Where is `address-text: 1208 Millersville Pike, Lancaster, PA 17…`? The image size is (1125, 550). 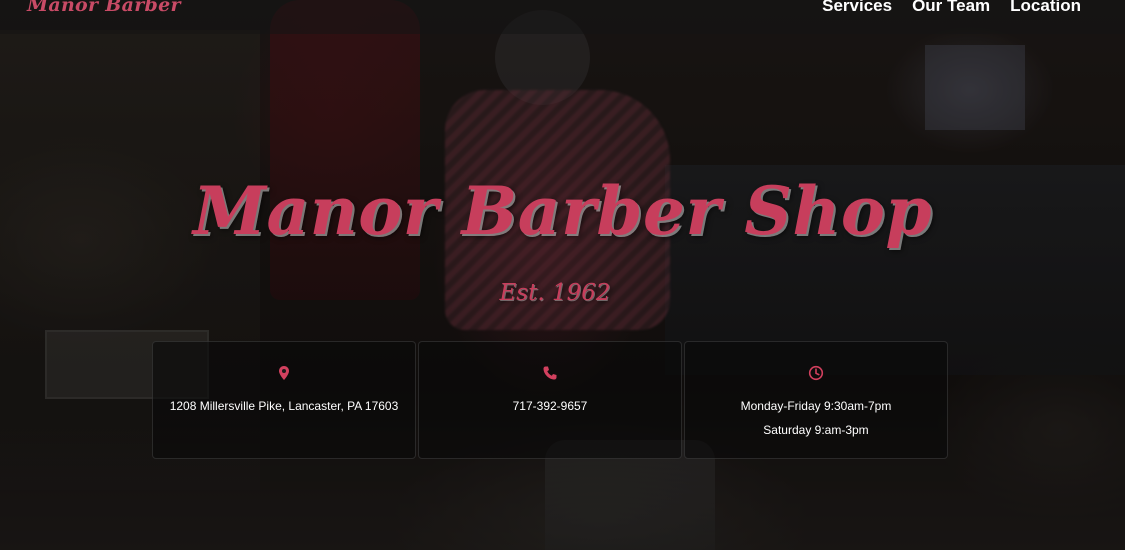
address-text: 1208 Millersville Pike, Lancaster, PA 17… is located at coordinates (284, 406).